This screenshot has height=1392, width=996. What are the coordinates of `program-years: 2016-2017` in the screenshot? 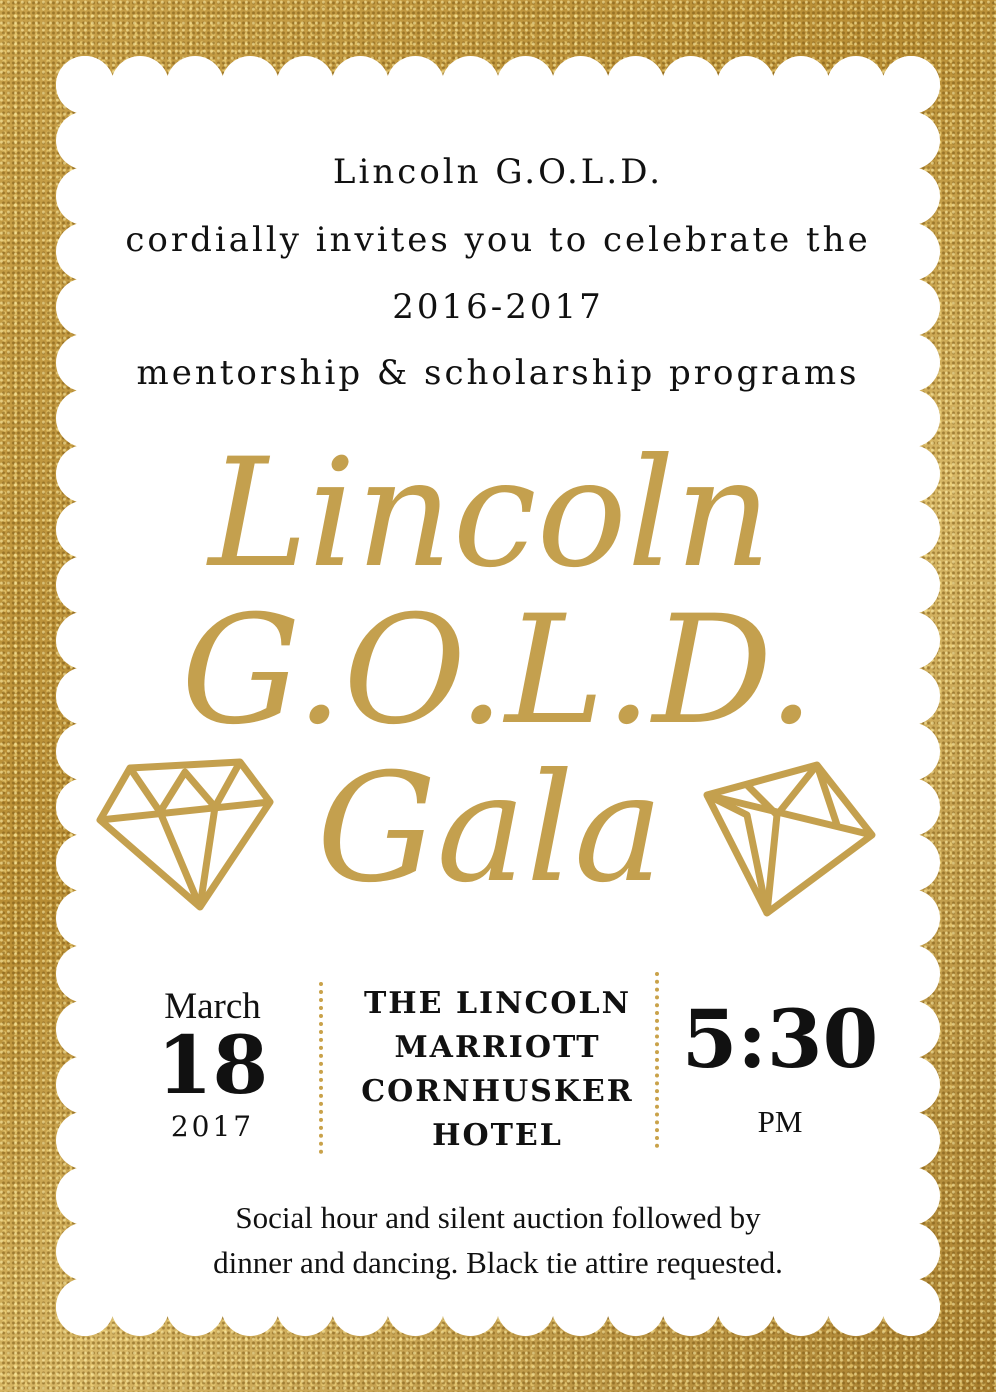 It's located at (498, 307).